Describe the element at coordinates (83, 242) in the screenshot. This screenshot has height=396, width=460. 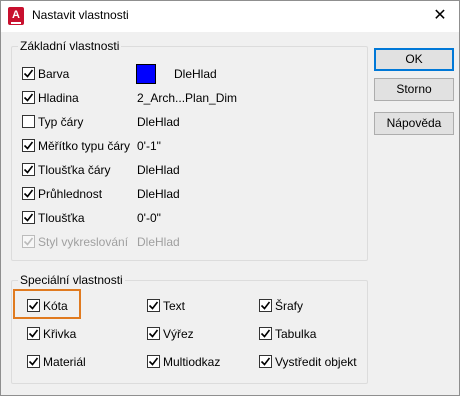
I see `label-plot-style: Styl vykreslování` at that location.